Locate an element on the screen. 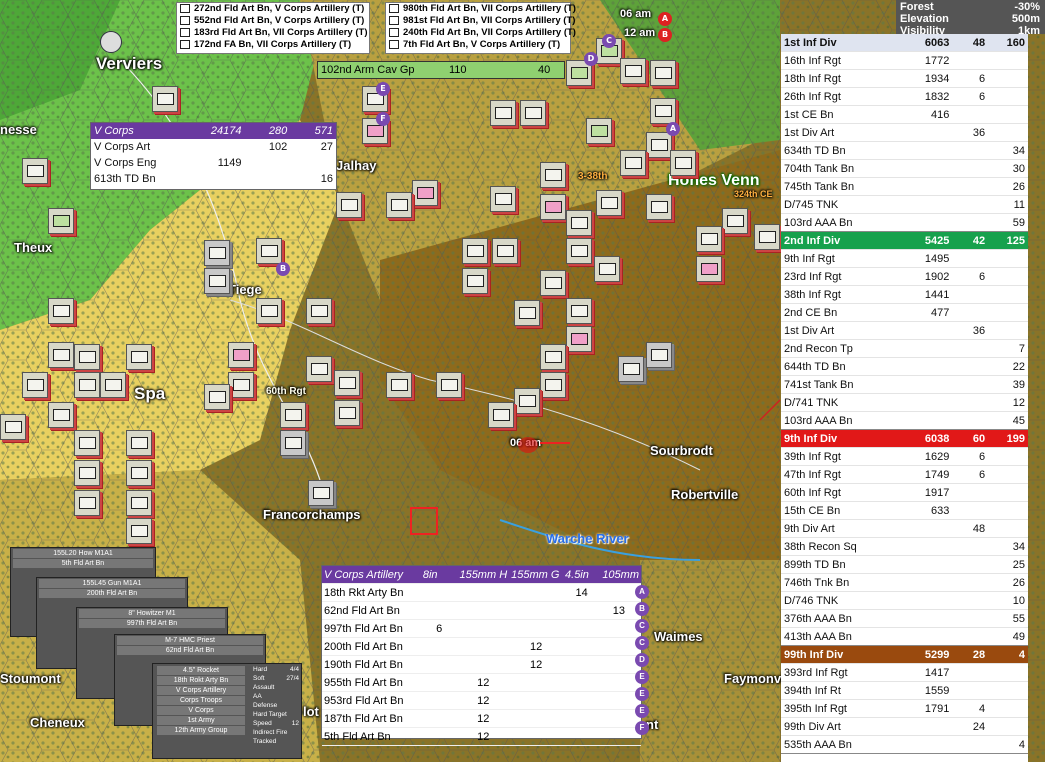 The width and height of the screenshot is (1045, 762). unit-row: D/741 TNK 12 is located at coordinates (904, 402).